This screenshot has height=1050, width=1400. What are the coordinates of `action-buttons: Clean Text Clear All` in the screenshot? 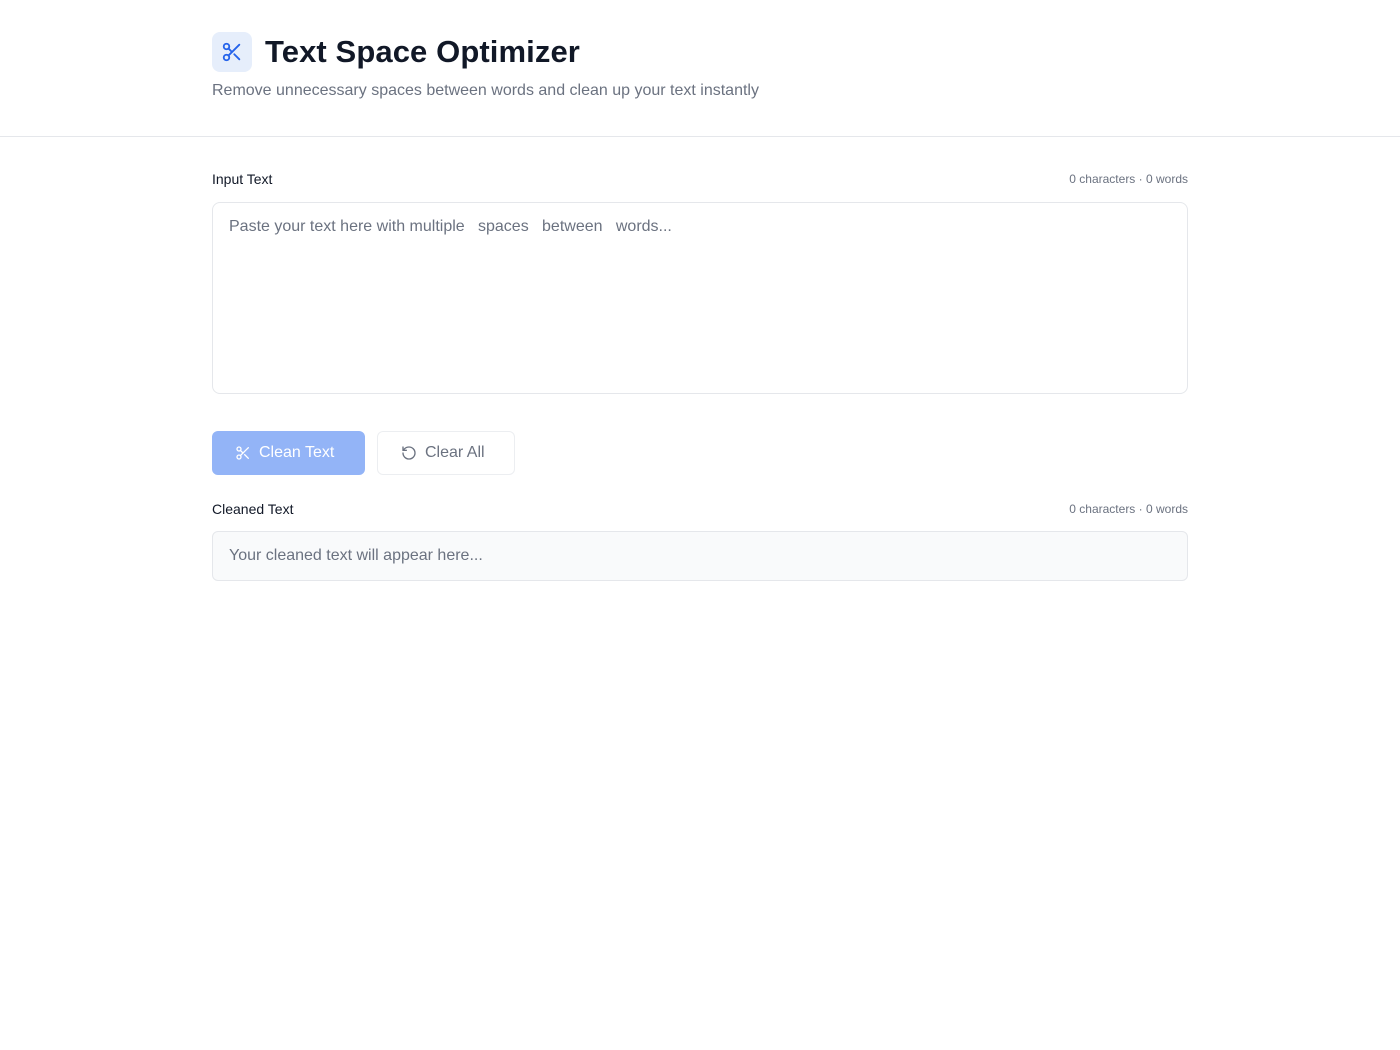 It's located at (700, 452).